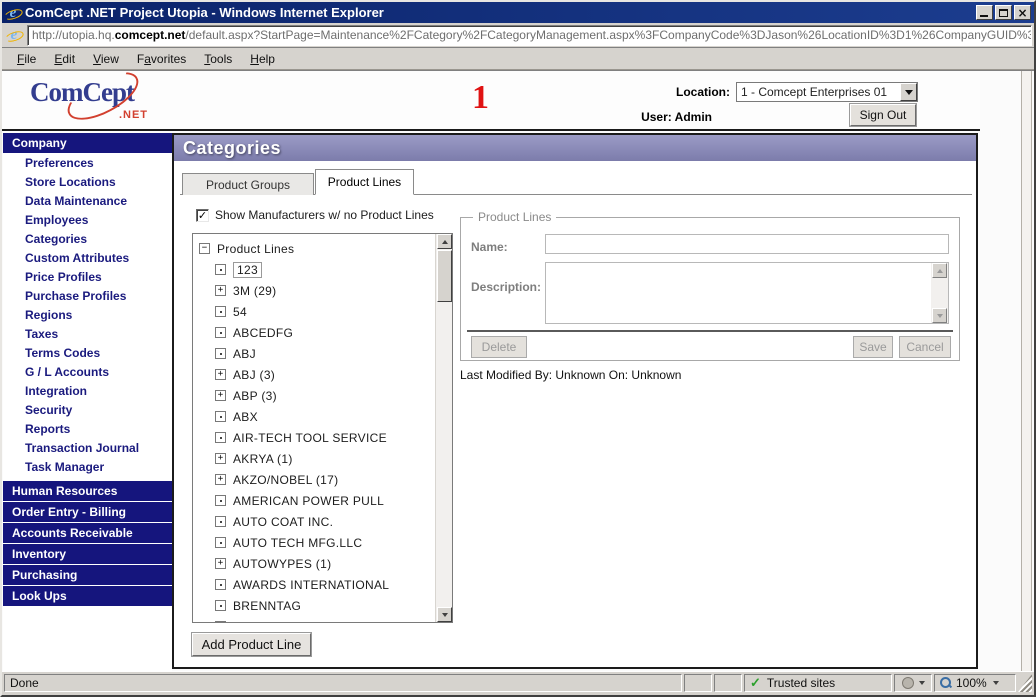  What do you see at coordinates (87, 491) in the screenshot?
I see `sidebar-section-human-resources: Human Resources` at bounding box center [87, 491].